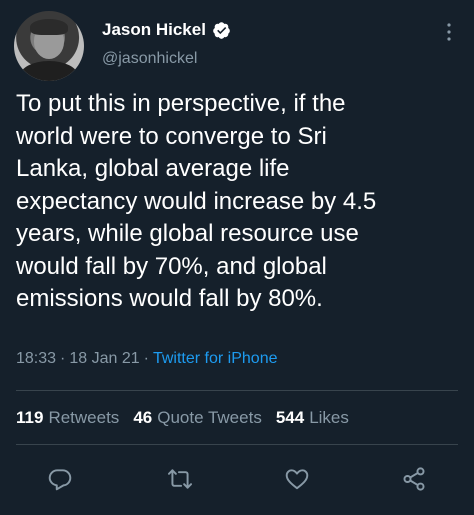 This screenshot has width=474, height=515. What do you see at coordinates (449, 32) in the screenshot?
I see `more-options-icon` at bounding box center [449, 32].